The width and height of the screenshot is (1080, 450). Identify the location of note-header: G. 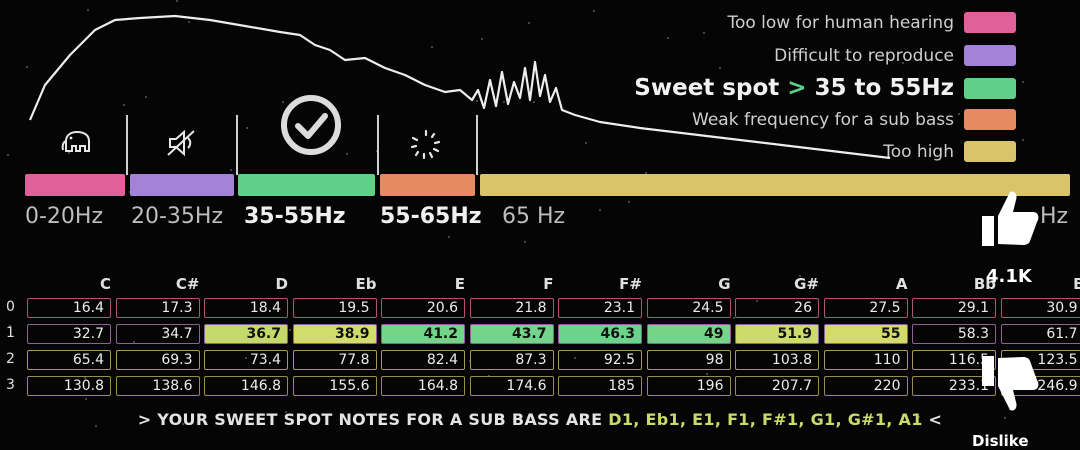
(688, 284).